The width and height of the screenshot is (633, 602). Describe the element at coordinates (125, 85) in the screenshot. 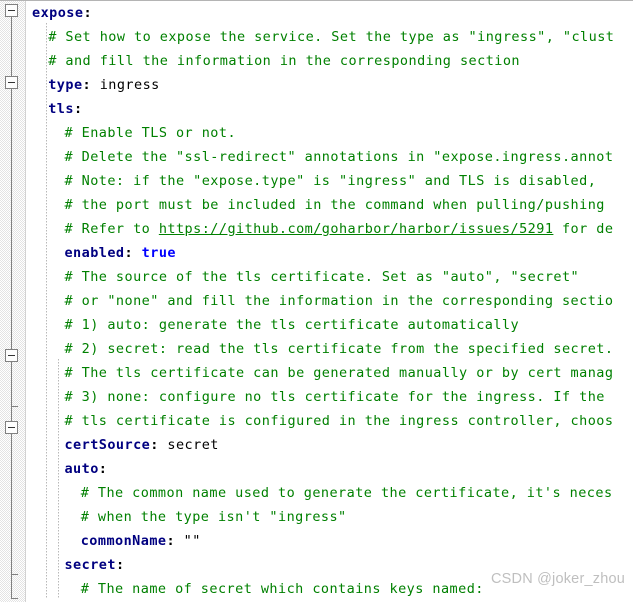

I see `yaml-value: ingress` at that location.